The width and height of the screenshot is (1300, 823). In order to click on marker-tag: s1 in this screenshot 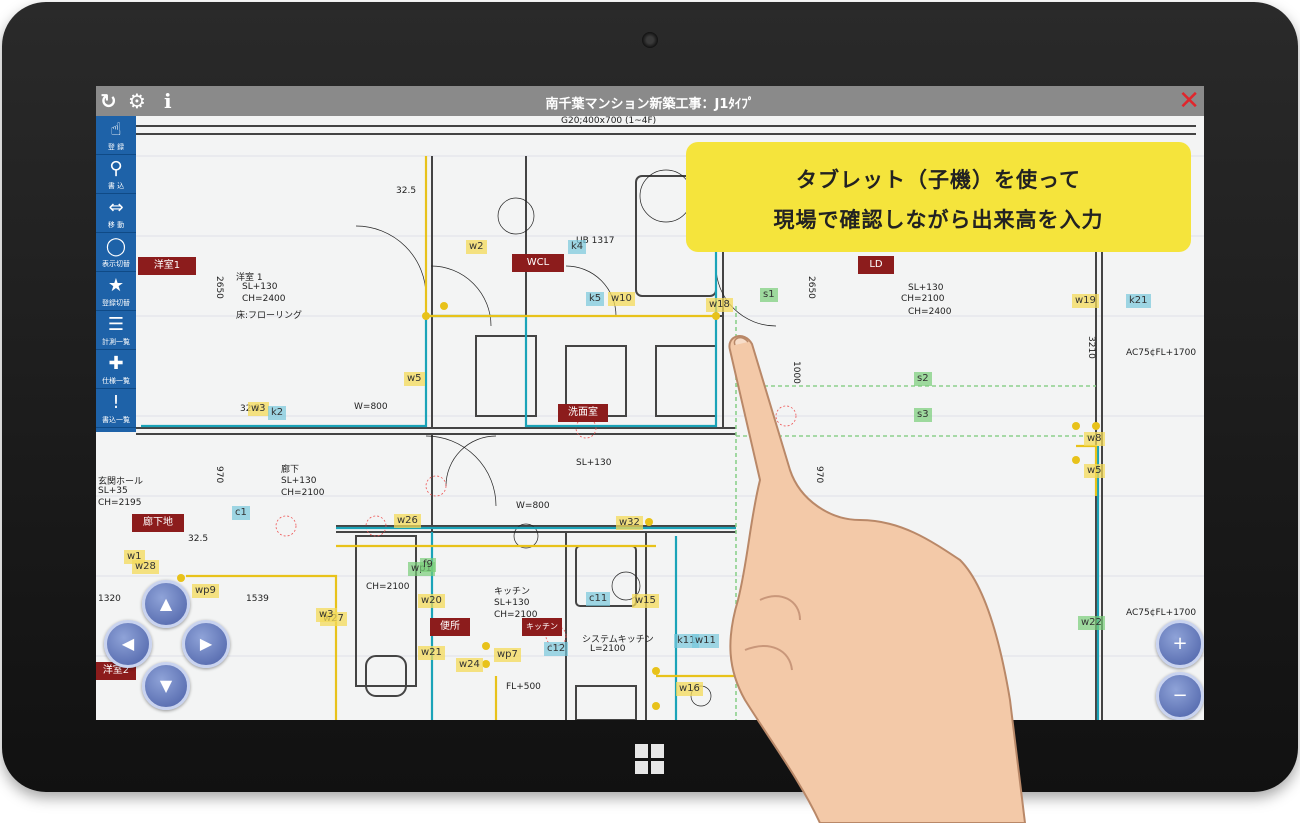, I will do `click(769, 295)`.